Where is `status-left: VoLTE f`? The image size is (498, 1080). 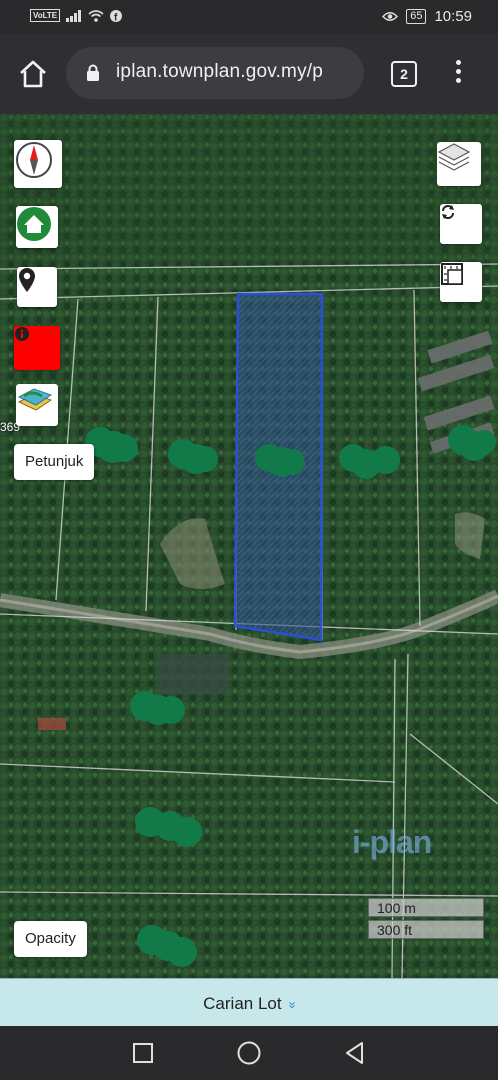 status-left: VoLTE f is located at coordinates (76, 15).